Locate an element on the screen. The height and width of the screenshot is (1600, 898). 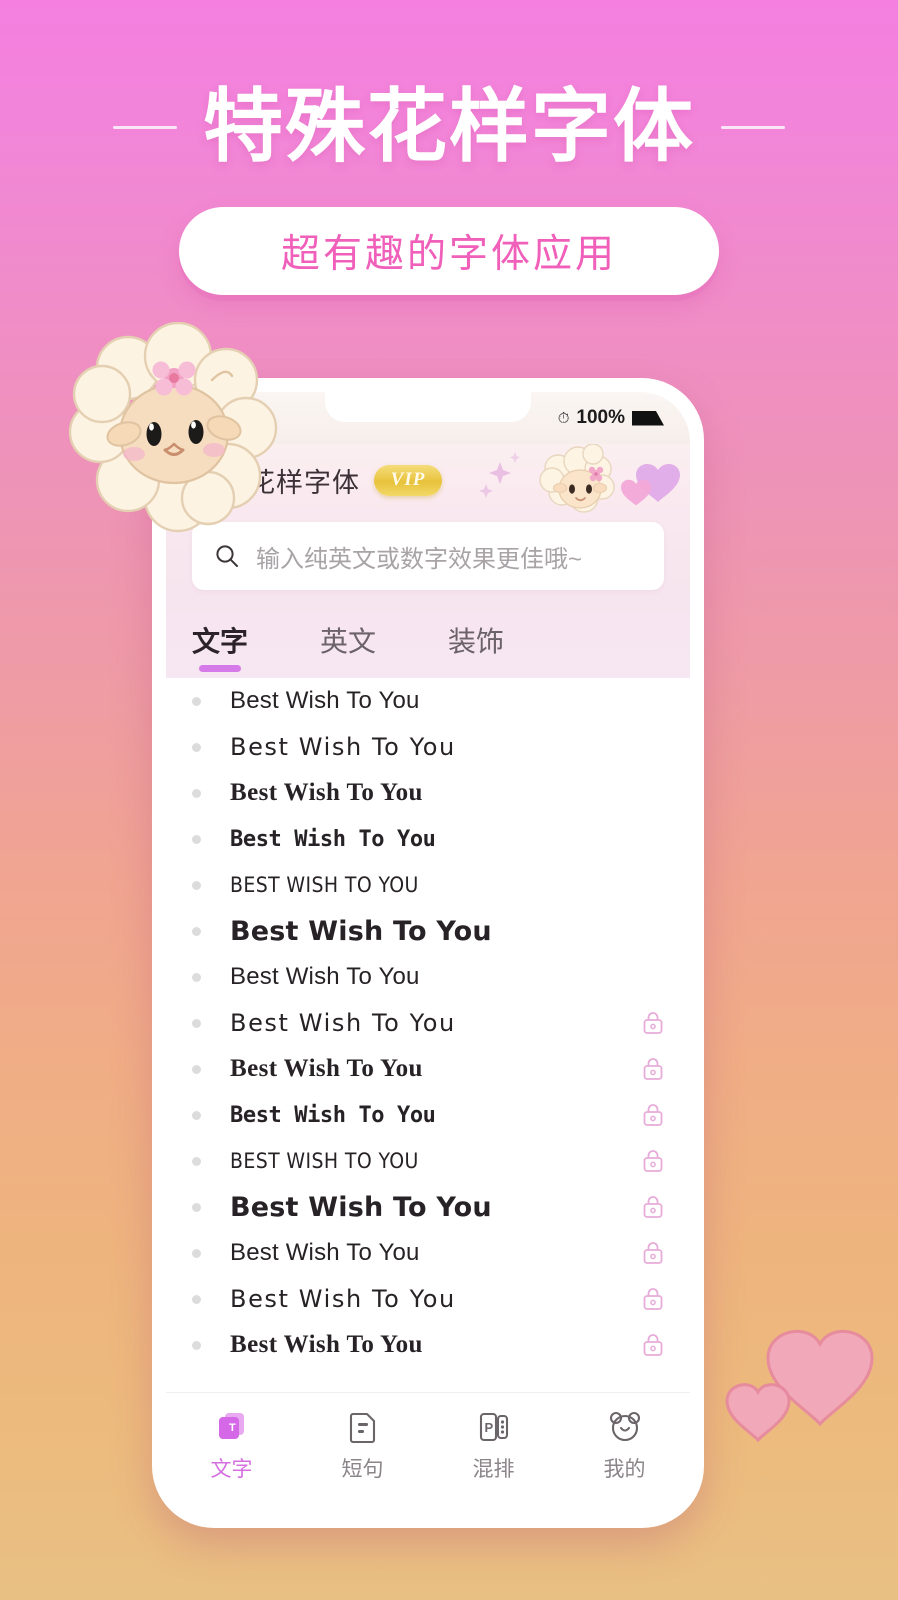
nav-label: 文字 is located at coordinates (231, 1469).